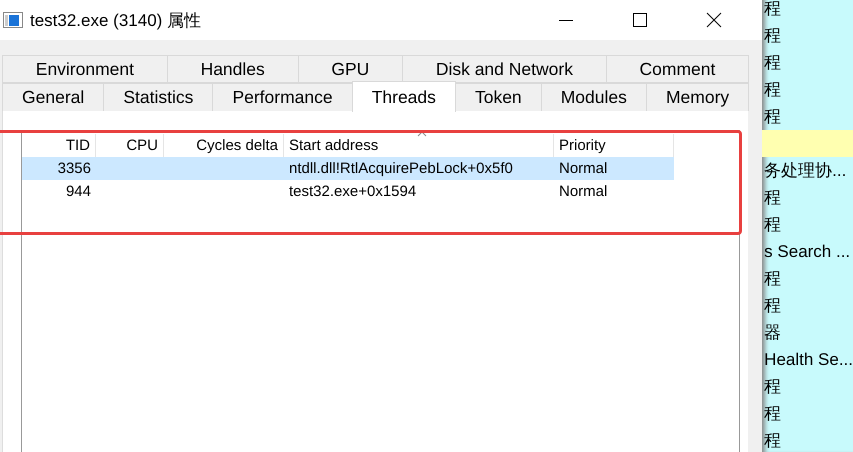 This screenshot has width=853, height=452. What do you see at coordinates (404, 96) in the screenshot?
I see `tab: Threads` at bounding box center [404, 96].